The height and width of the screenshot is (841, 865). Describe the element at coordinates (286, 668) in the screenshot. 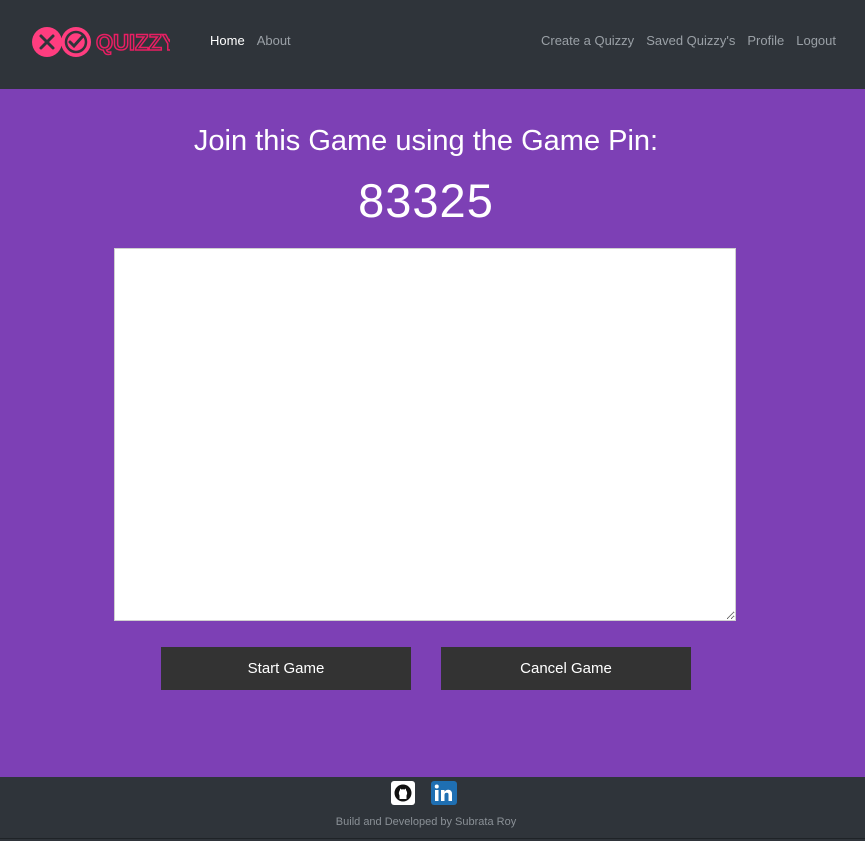

I see `start-game-button: Start Game` at that location.